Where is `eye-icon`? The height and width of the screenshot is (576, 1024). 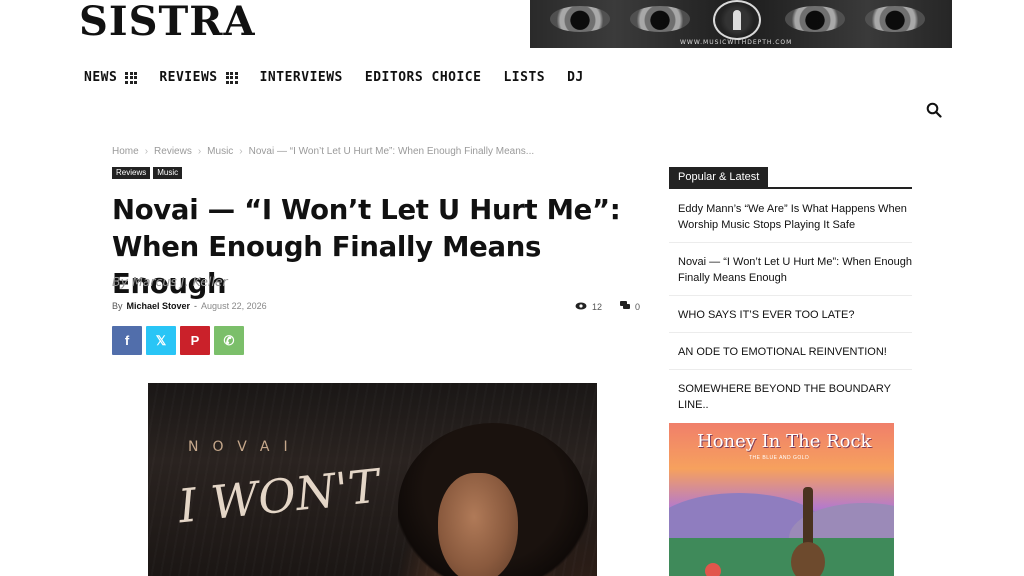 eye-icon is located at coordinates (581, 307).